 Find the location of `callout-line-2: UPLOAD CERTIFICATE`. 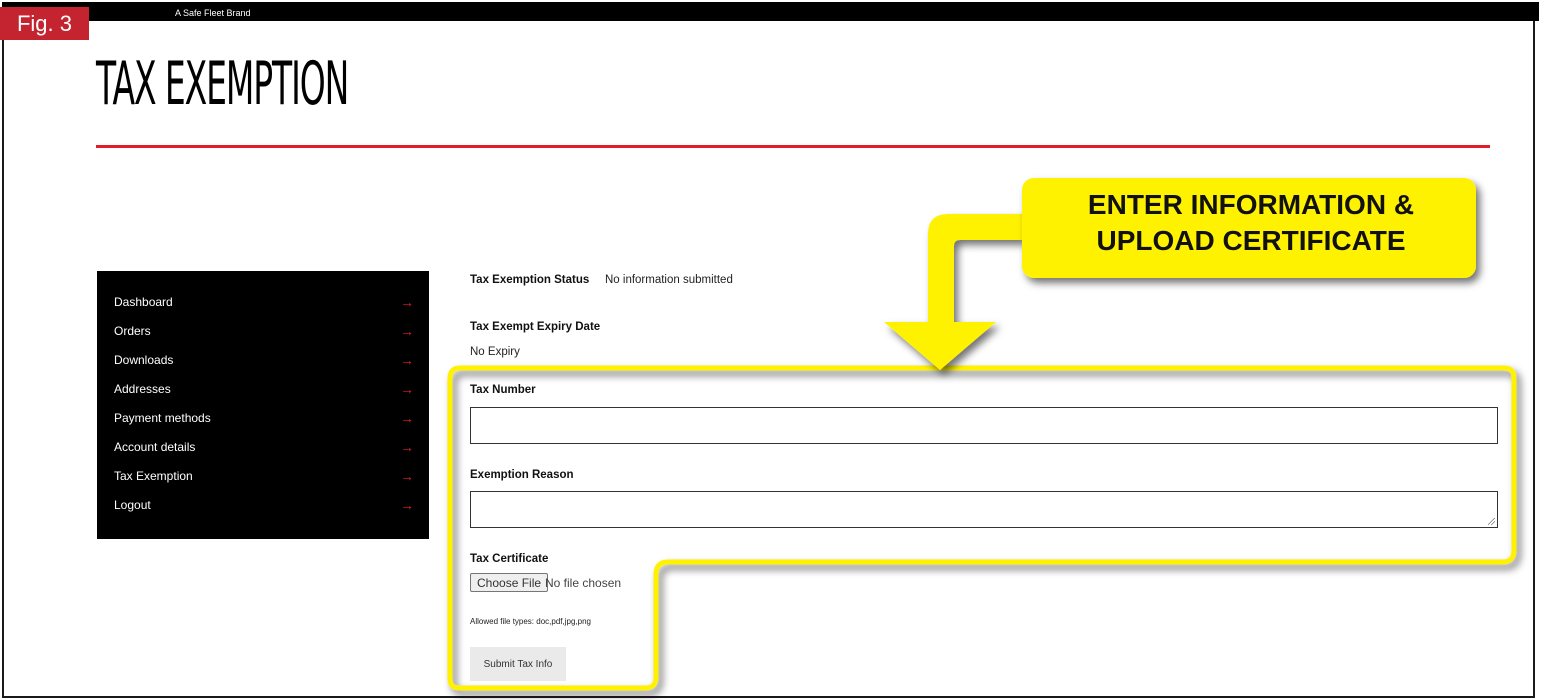

callout-line-2: UPLOAD CERTIFICATE is located at coordinates (1251, 240).